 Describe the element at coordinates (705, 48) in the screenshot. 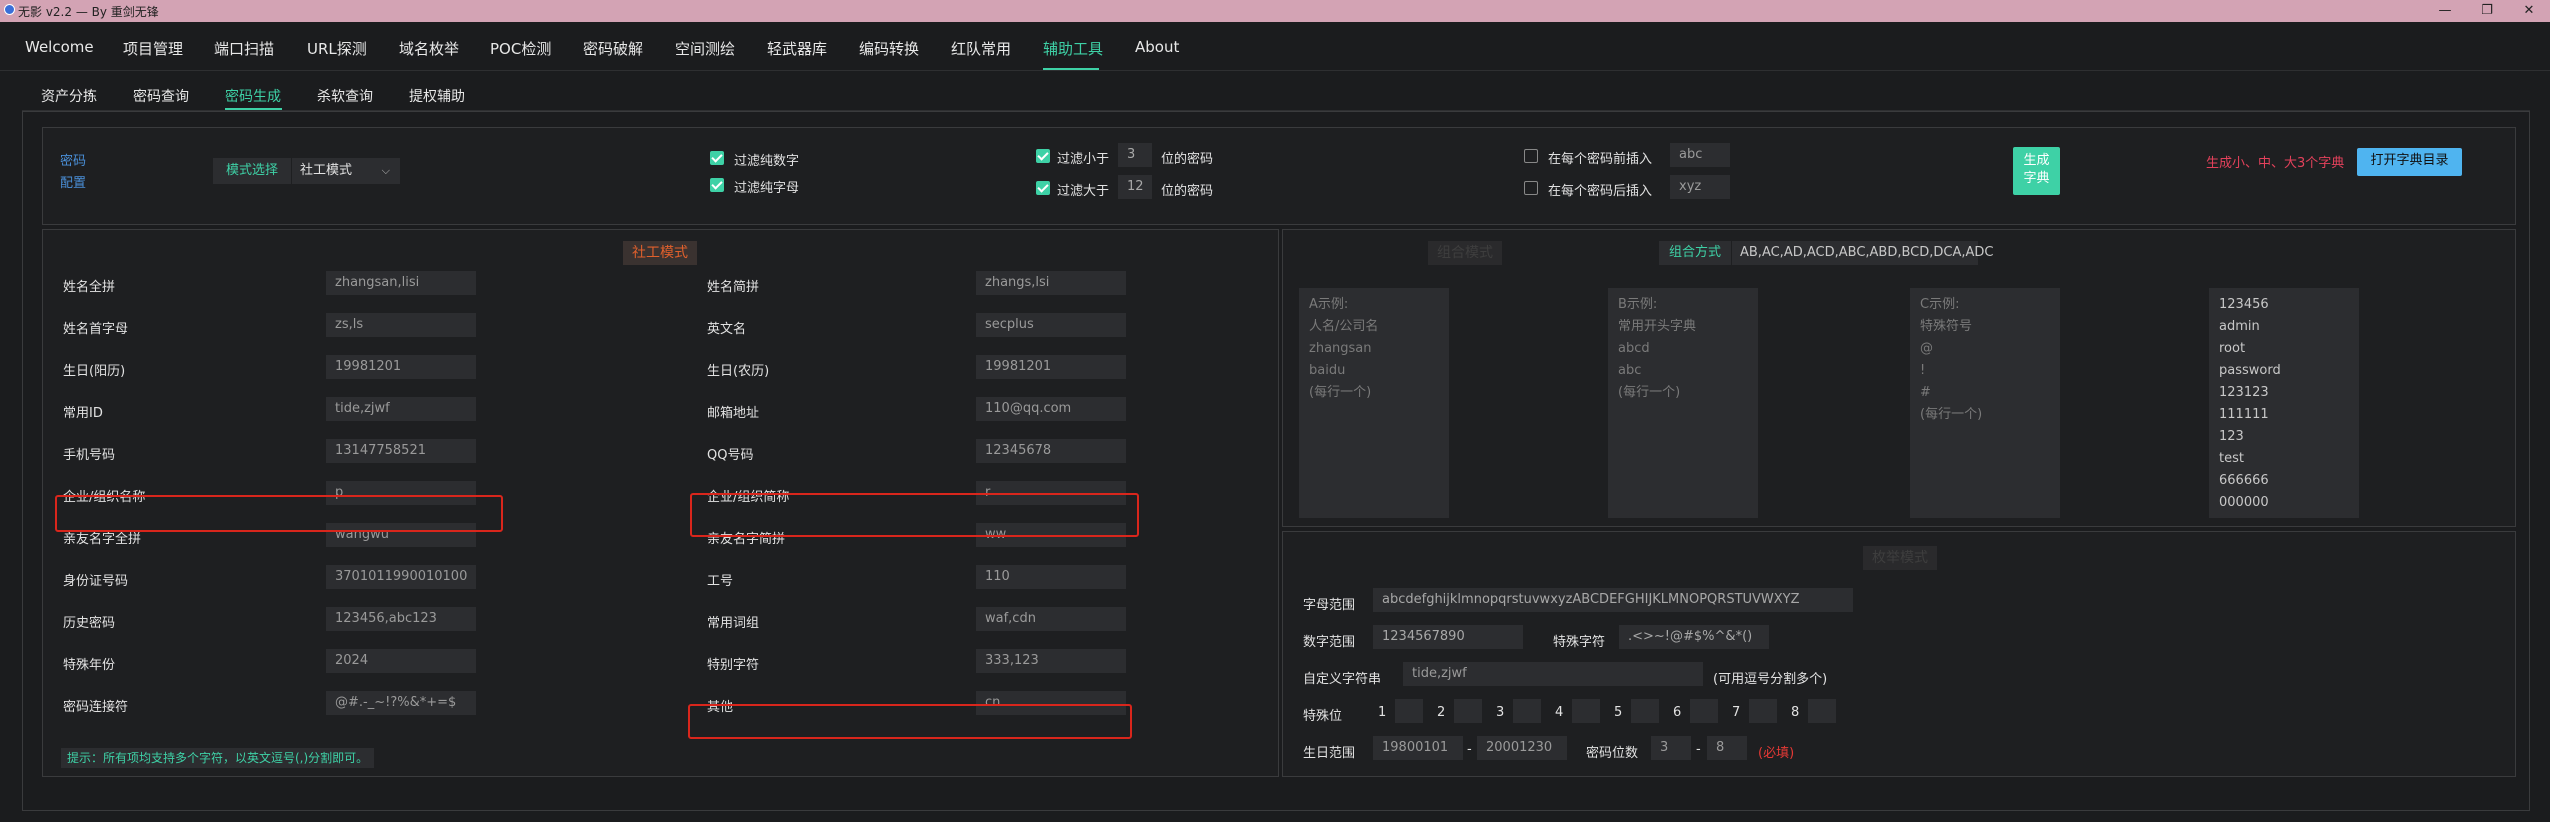

I see `tab-space-mapping: 空间测绘` at that location.